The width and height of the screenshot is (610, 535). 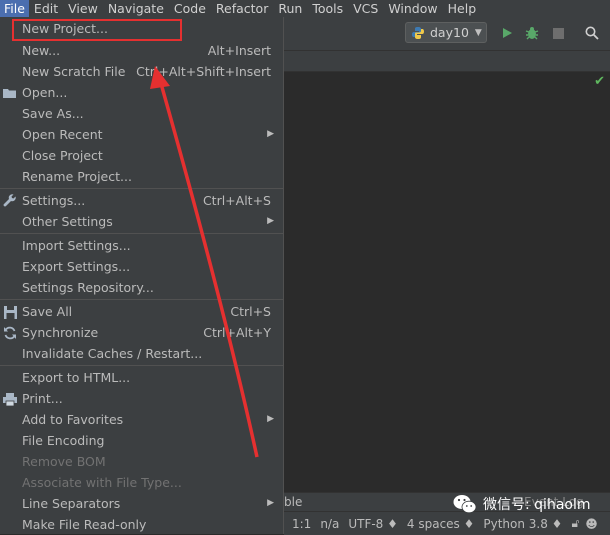 I want to click on watermark: 微信号: qihaolm, so click(x=522, y=504).